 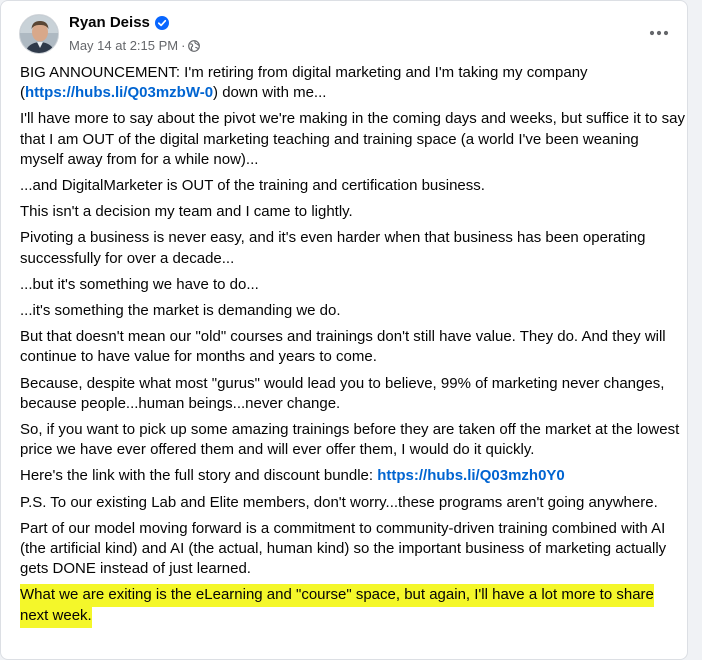 I want to click on post-meta: May 14 at 2:15 PM ·, so click(x=135, y=45).